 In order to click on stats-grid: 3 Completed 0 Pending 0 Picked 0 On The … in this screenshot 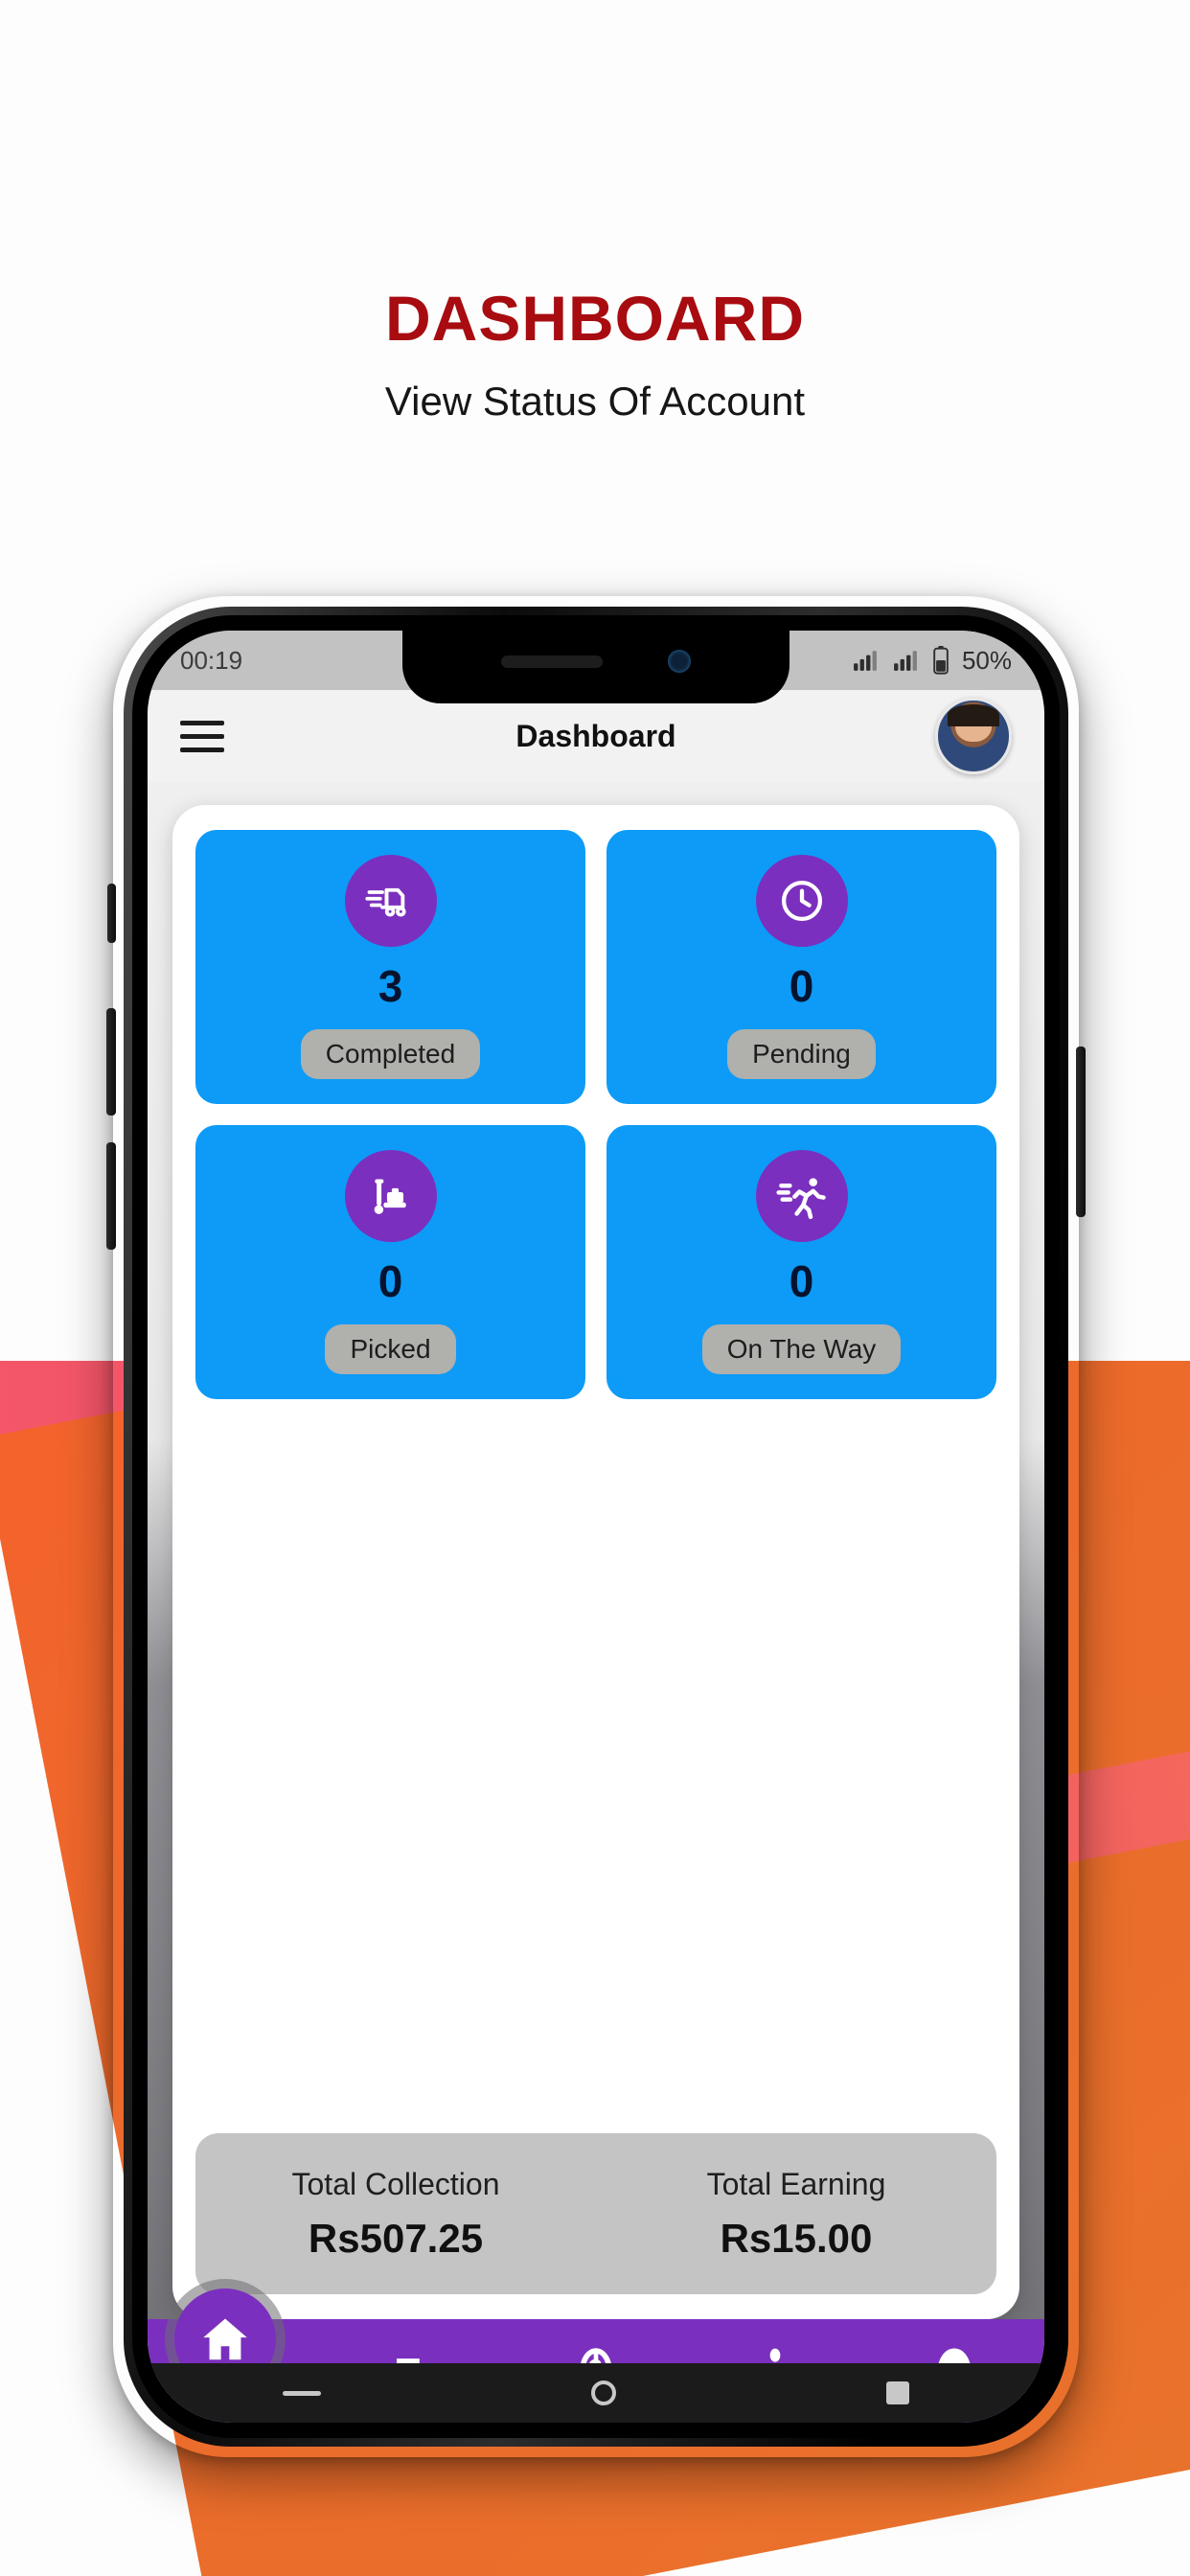, I will do `click(595, 1114)`.